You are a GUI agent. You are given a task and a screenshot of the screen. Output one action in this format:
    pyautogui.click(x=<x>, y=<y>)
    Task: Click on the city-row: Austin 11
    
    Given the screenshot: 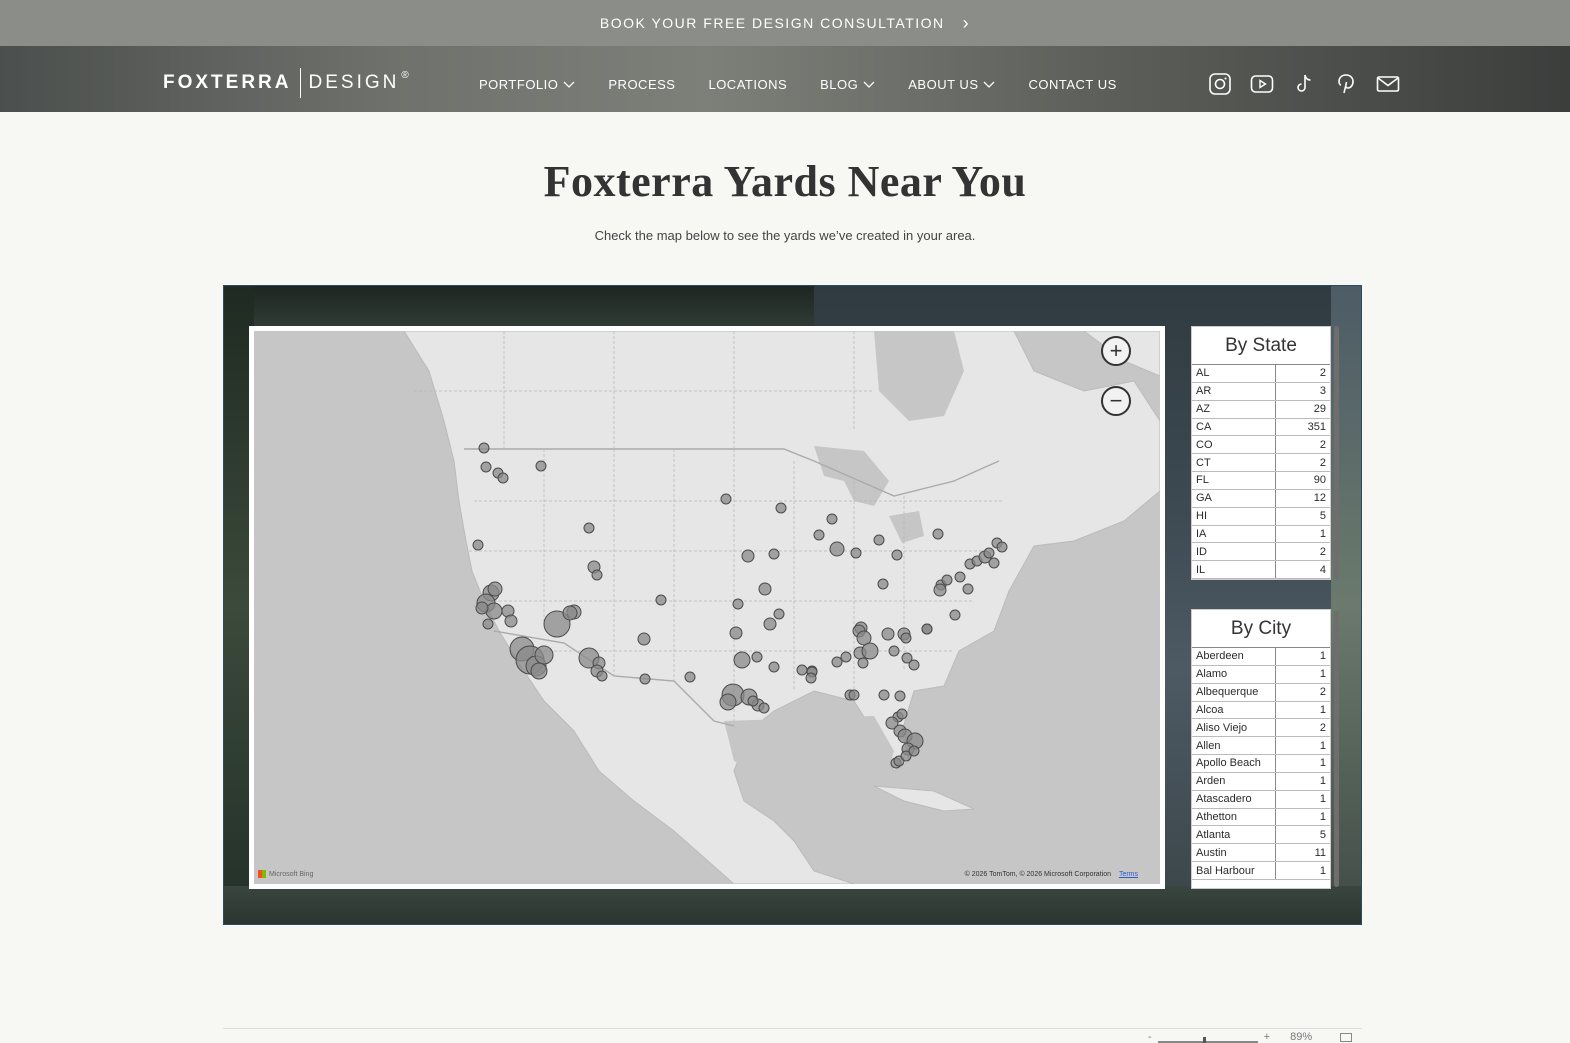 What is the action you would take?
    pyautogui.click(x=1261, y=853)
    